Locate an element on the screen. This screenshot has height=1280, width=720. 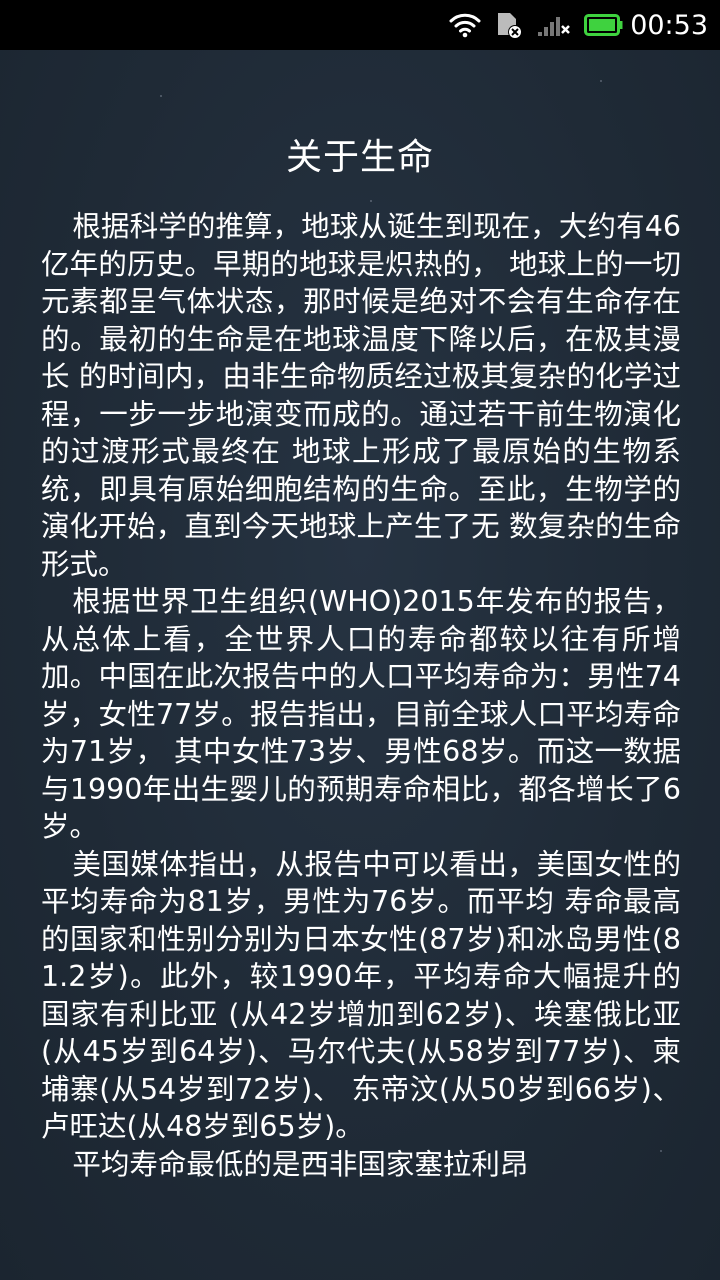
status-bar: 00:53 is located at coordinates (360, 25).